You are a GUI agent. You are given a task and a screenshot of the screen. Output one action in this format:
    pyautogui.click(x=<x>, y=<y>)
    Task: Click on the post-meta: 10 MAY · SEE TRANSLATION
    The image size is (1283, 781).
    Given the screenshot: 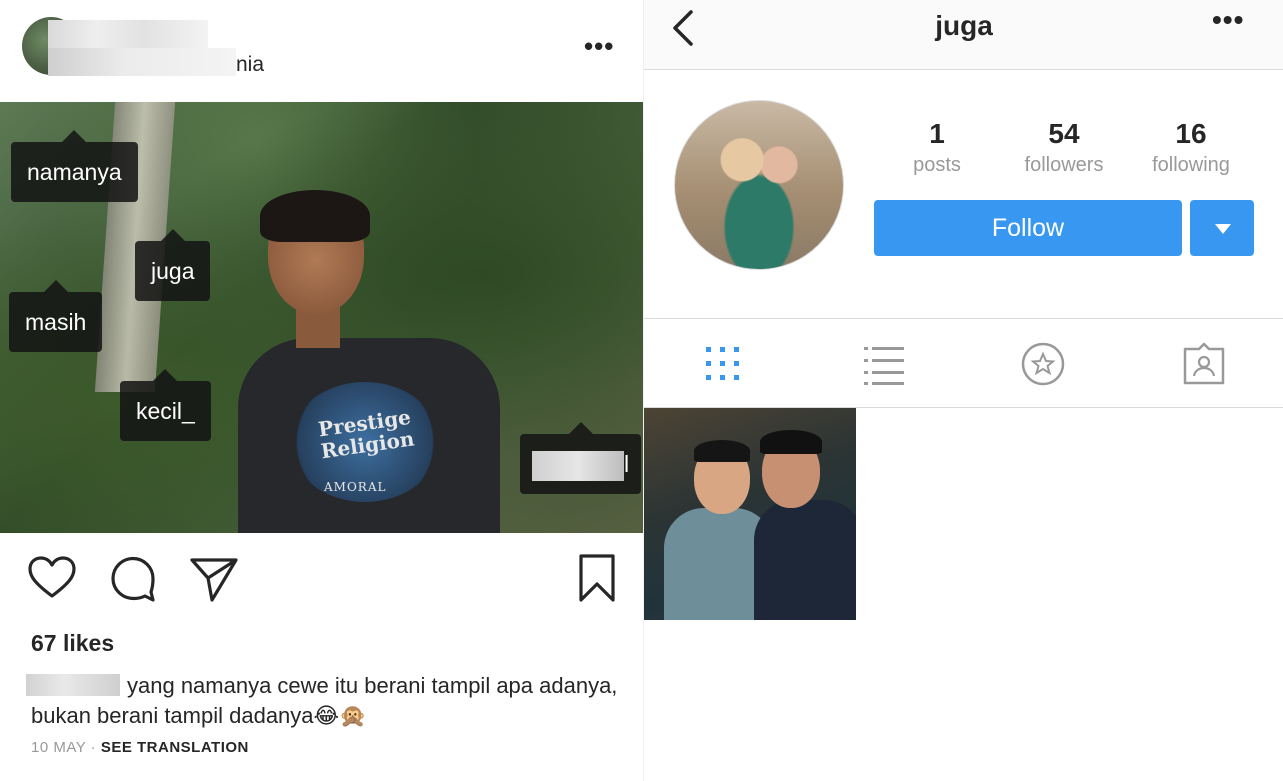 What is the action you would take?
    pyautogui.click(x=140, y=747)
    